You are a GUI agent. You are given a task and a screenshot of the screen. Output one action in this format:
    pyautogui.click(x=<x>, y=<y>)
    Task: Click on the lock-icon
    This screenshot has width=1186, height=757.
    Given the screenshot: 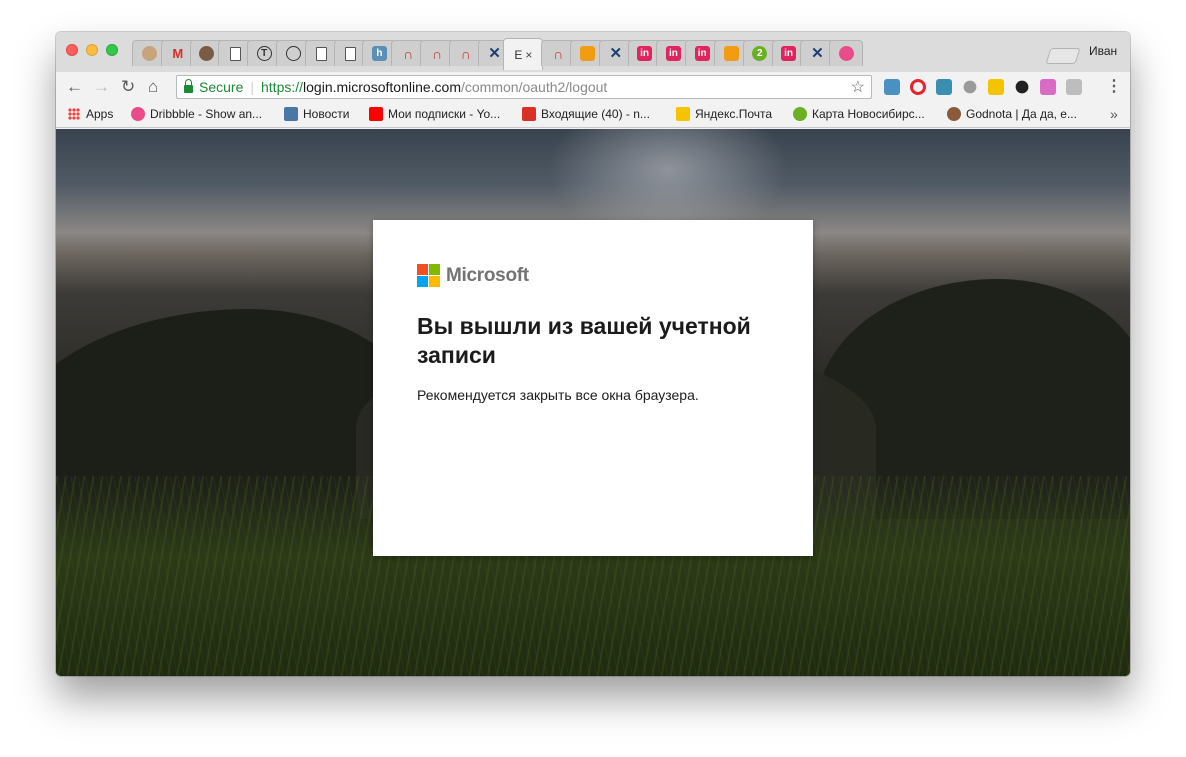 What is the action you would take?
    pyautogui.click(x=188, y=86)
    